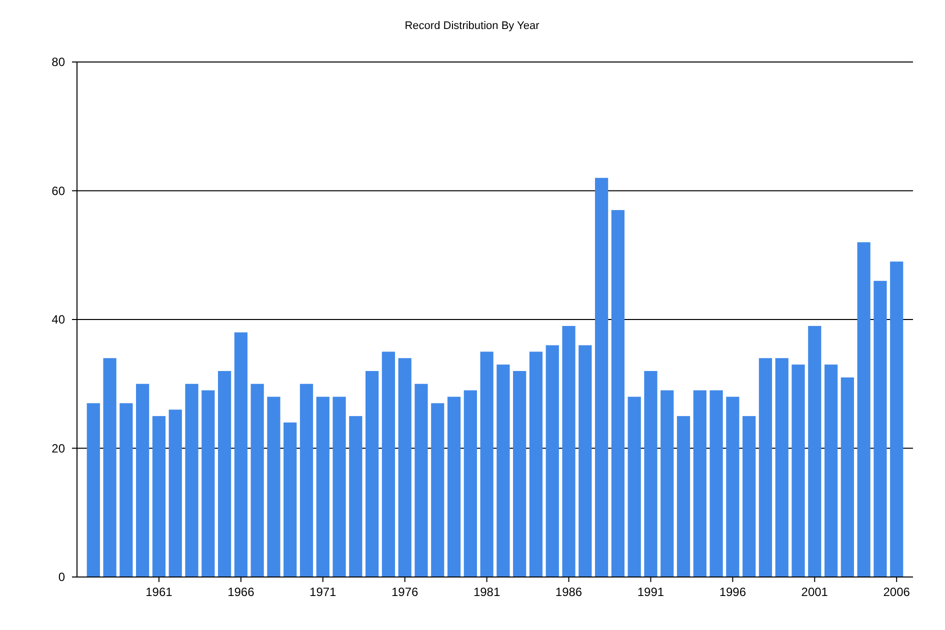 This screenshot has height=630, width=945. I want to click on y-tick-label: 20, so click(58, 448).